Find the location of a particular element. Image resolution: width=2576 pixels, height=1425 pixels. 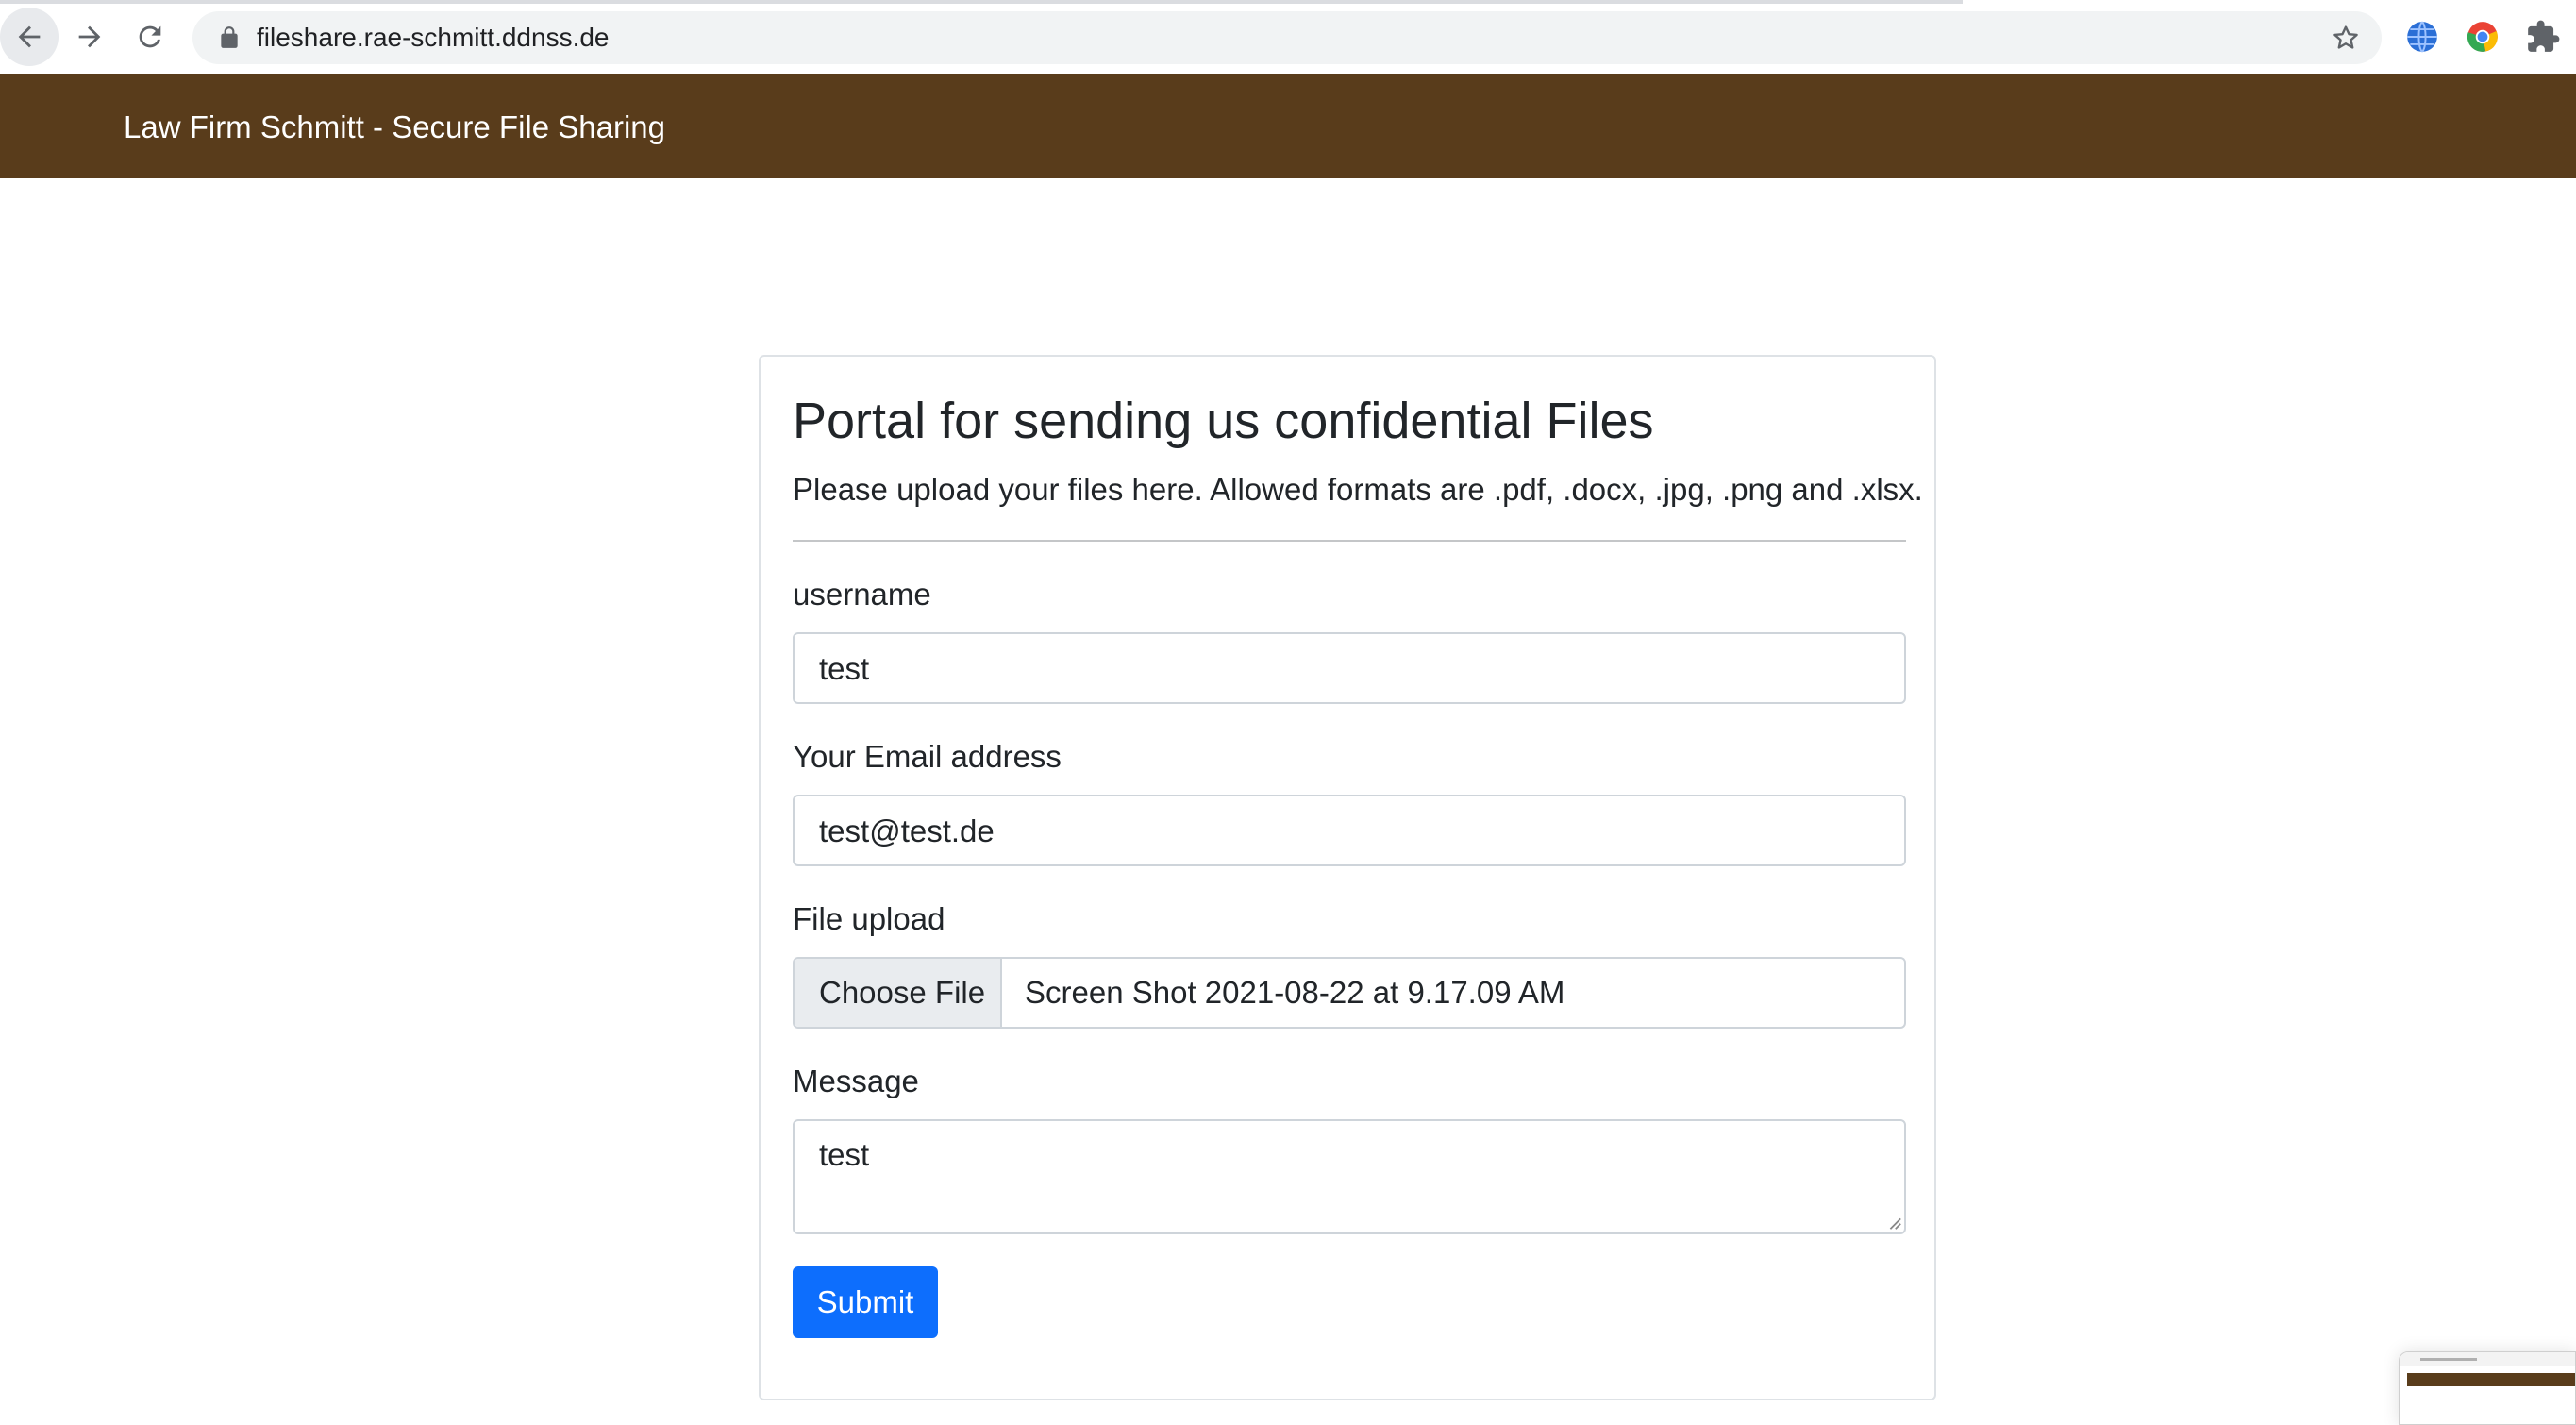

forward-arrow-icon is located at coordinates (89, 36).